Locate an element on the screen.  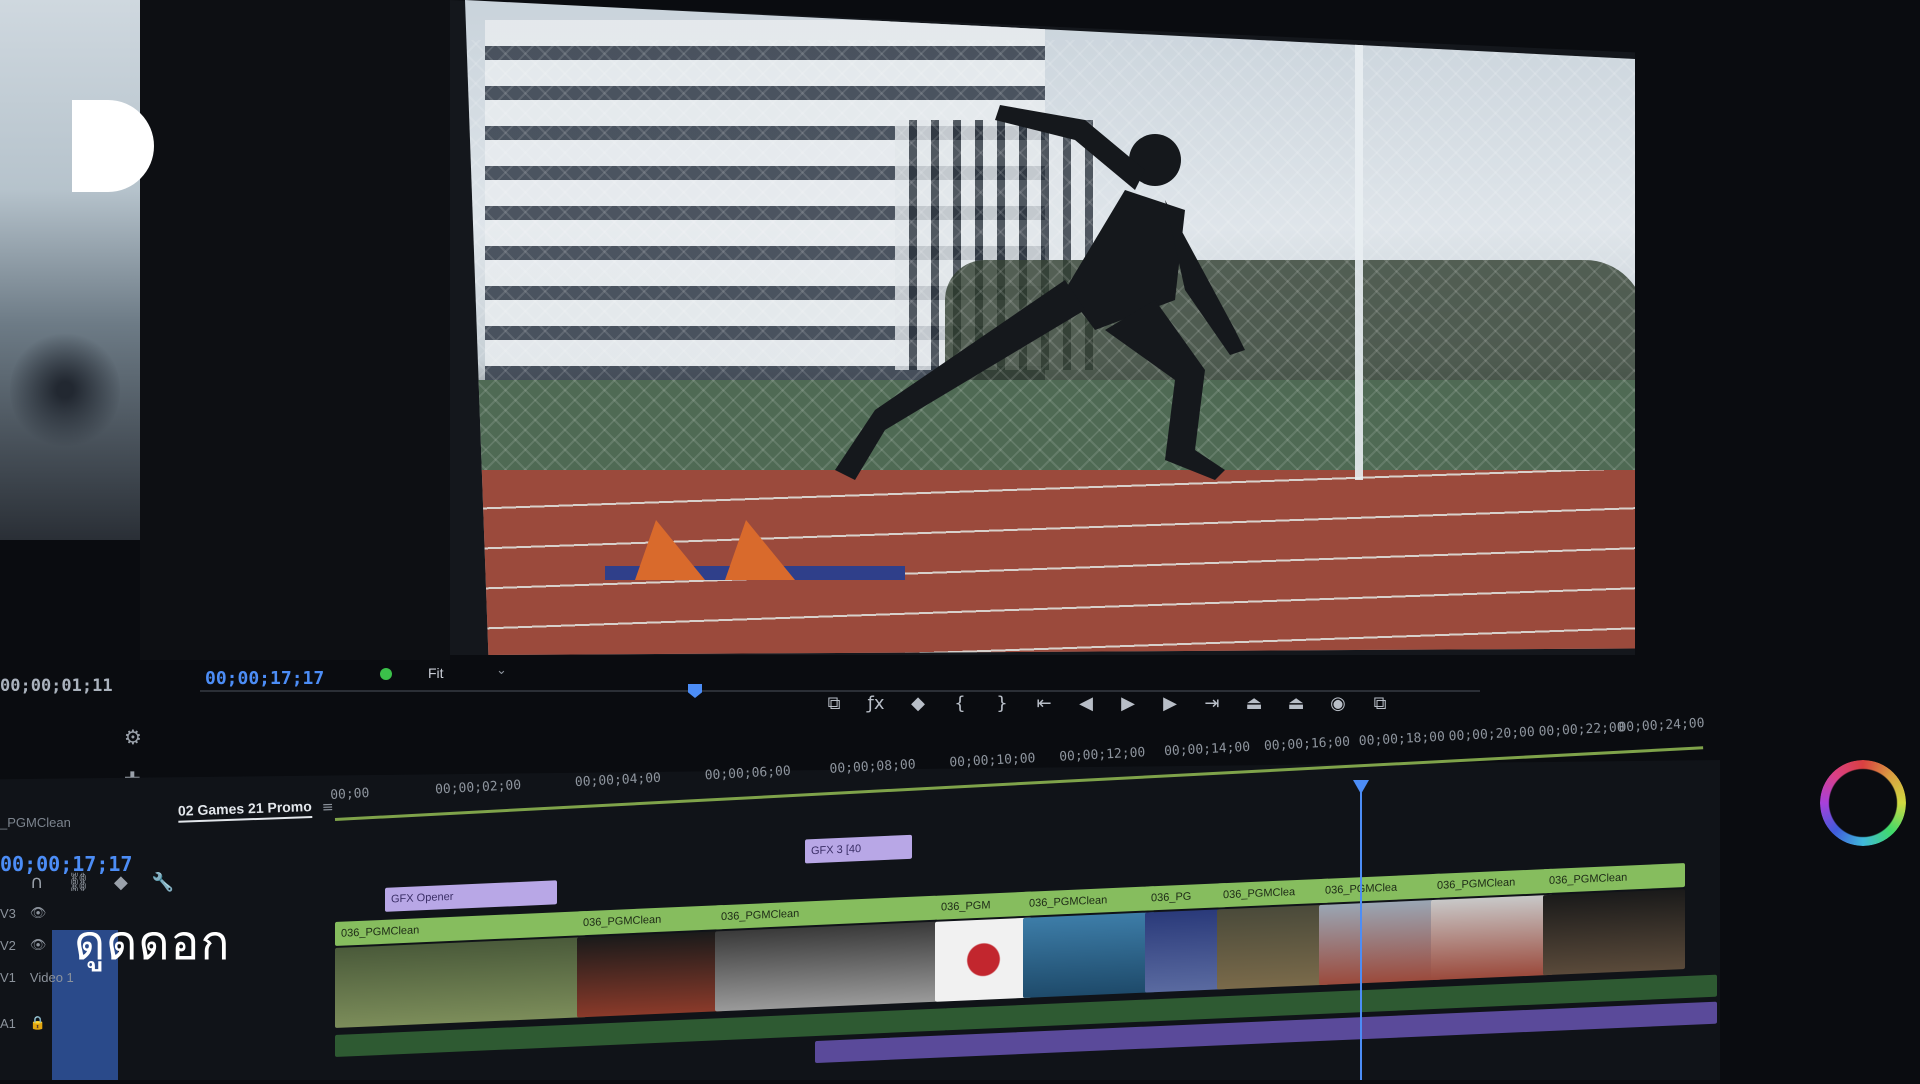
ruler-label: 00;00;20;00 is located at coordinates (1492, 734).